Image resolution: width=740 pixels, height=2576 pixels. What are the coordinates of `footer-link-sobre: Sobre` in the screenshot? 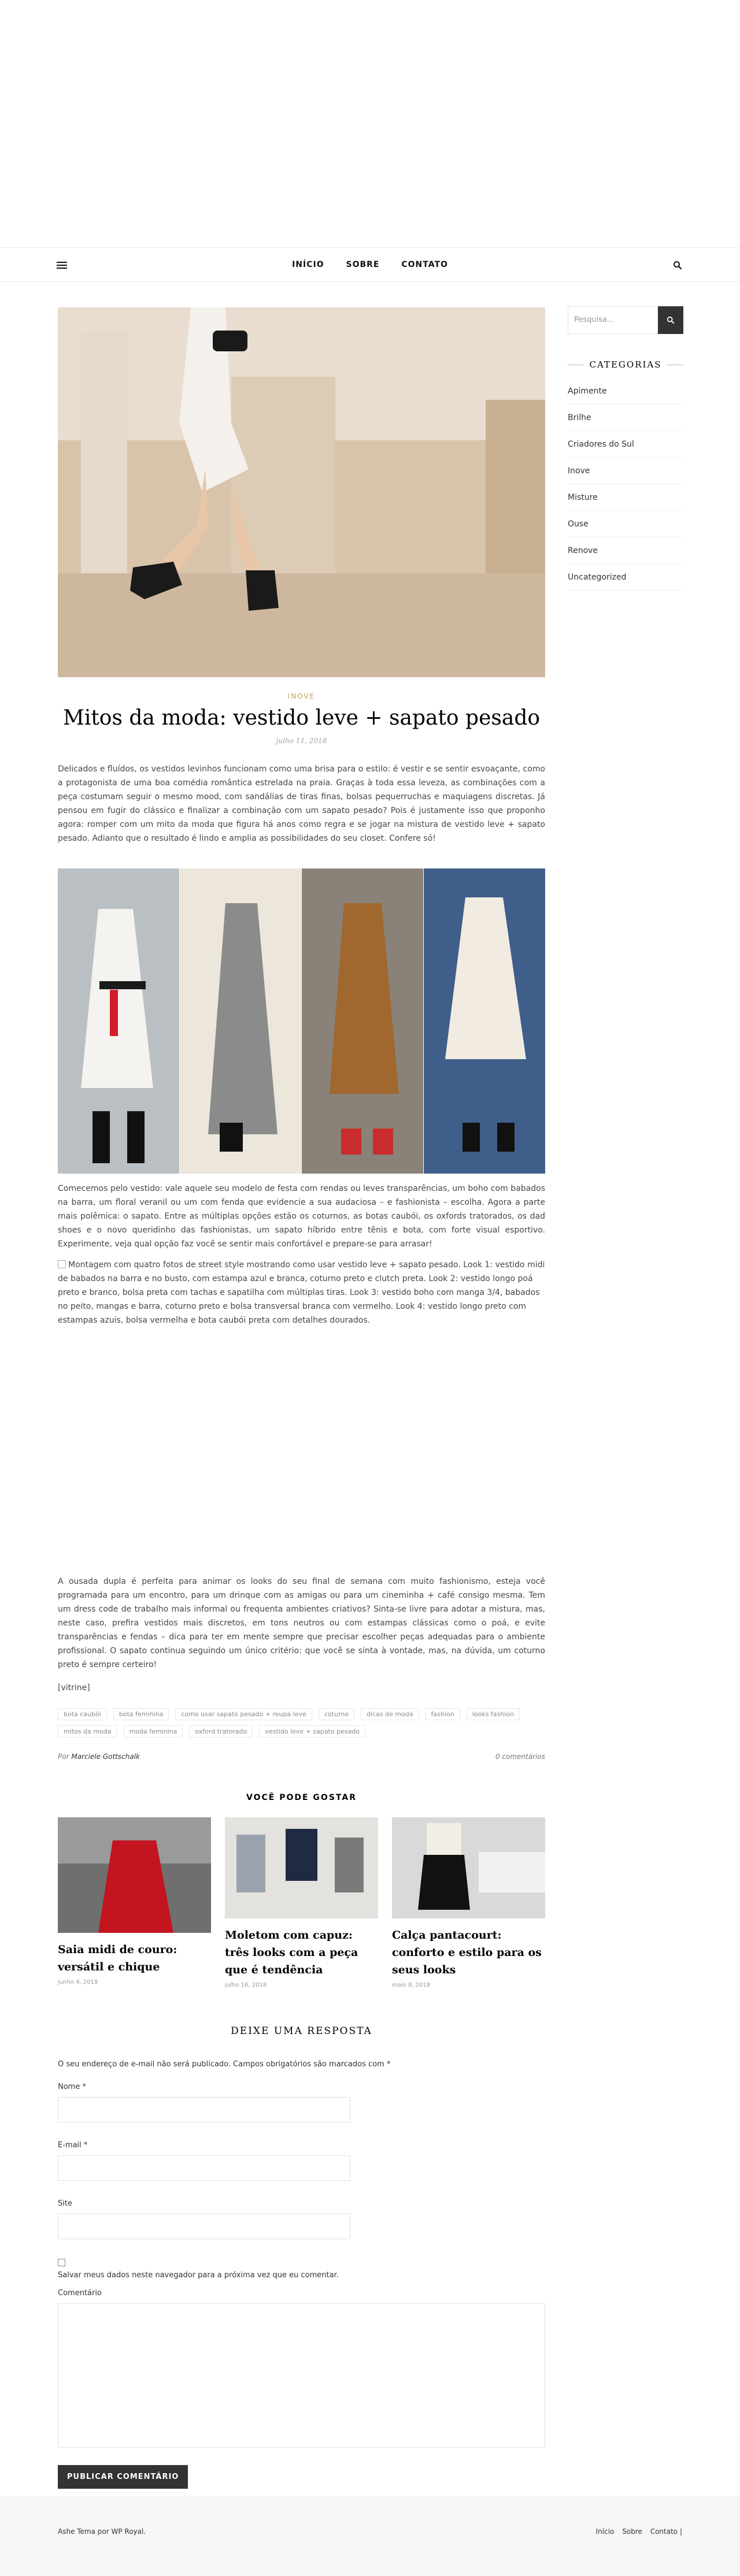 It's located at (632, 2532).